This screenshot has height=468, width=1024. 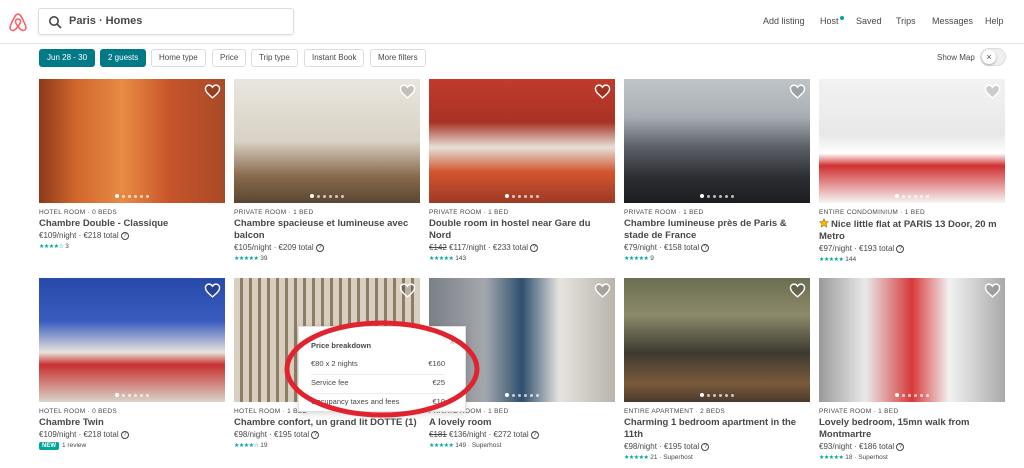 What do you see at coordinates (438, 247) in the screenshot?
I see `original-price: €142` at bounding box center [438, 247].